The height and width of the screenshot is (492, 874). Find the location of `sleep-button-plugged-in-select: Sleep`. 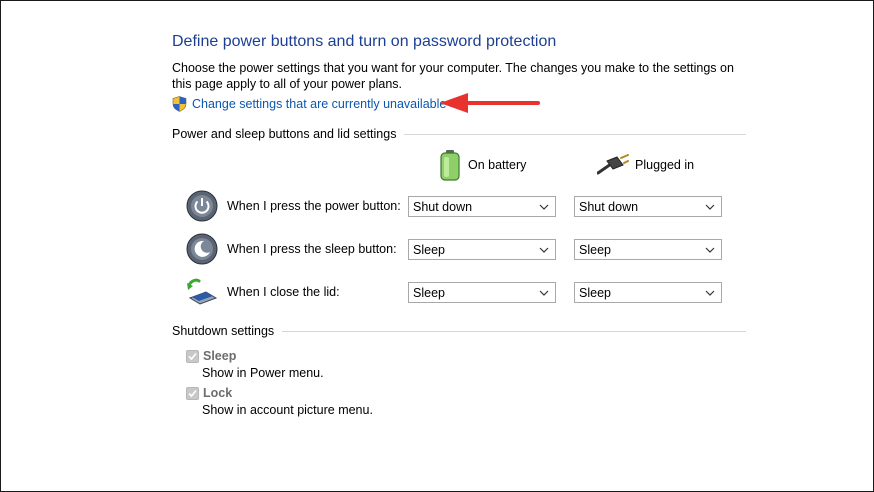

sleep-button-plugged-in-select: Sleep is located at coordinates (648, 249).